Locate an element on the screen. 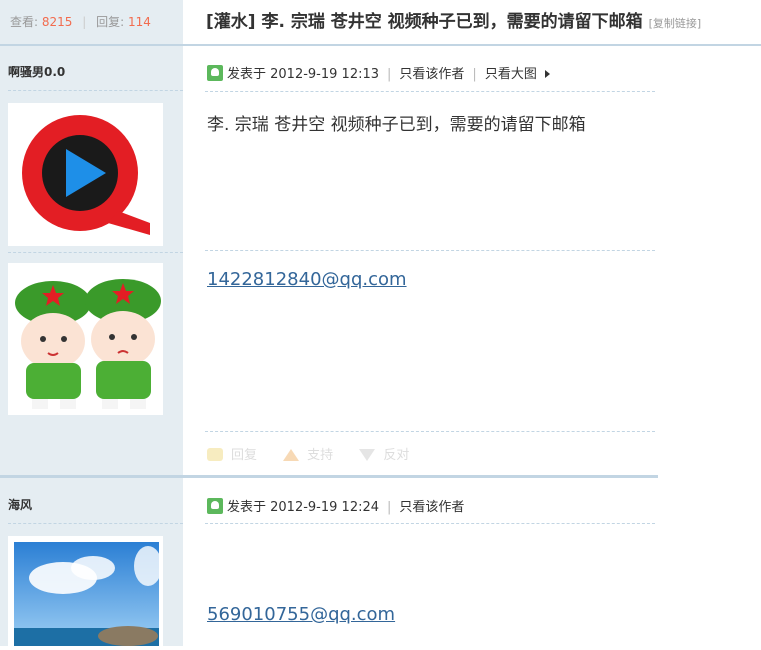  oppose-icon is located at coordinates (367, 455).